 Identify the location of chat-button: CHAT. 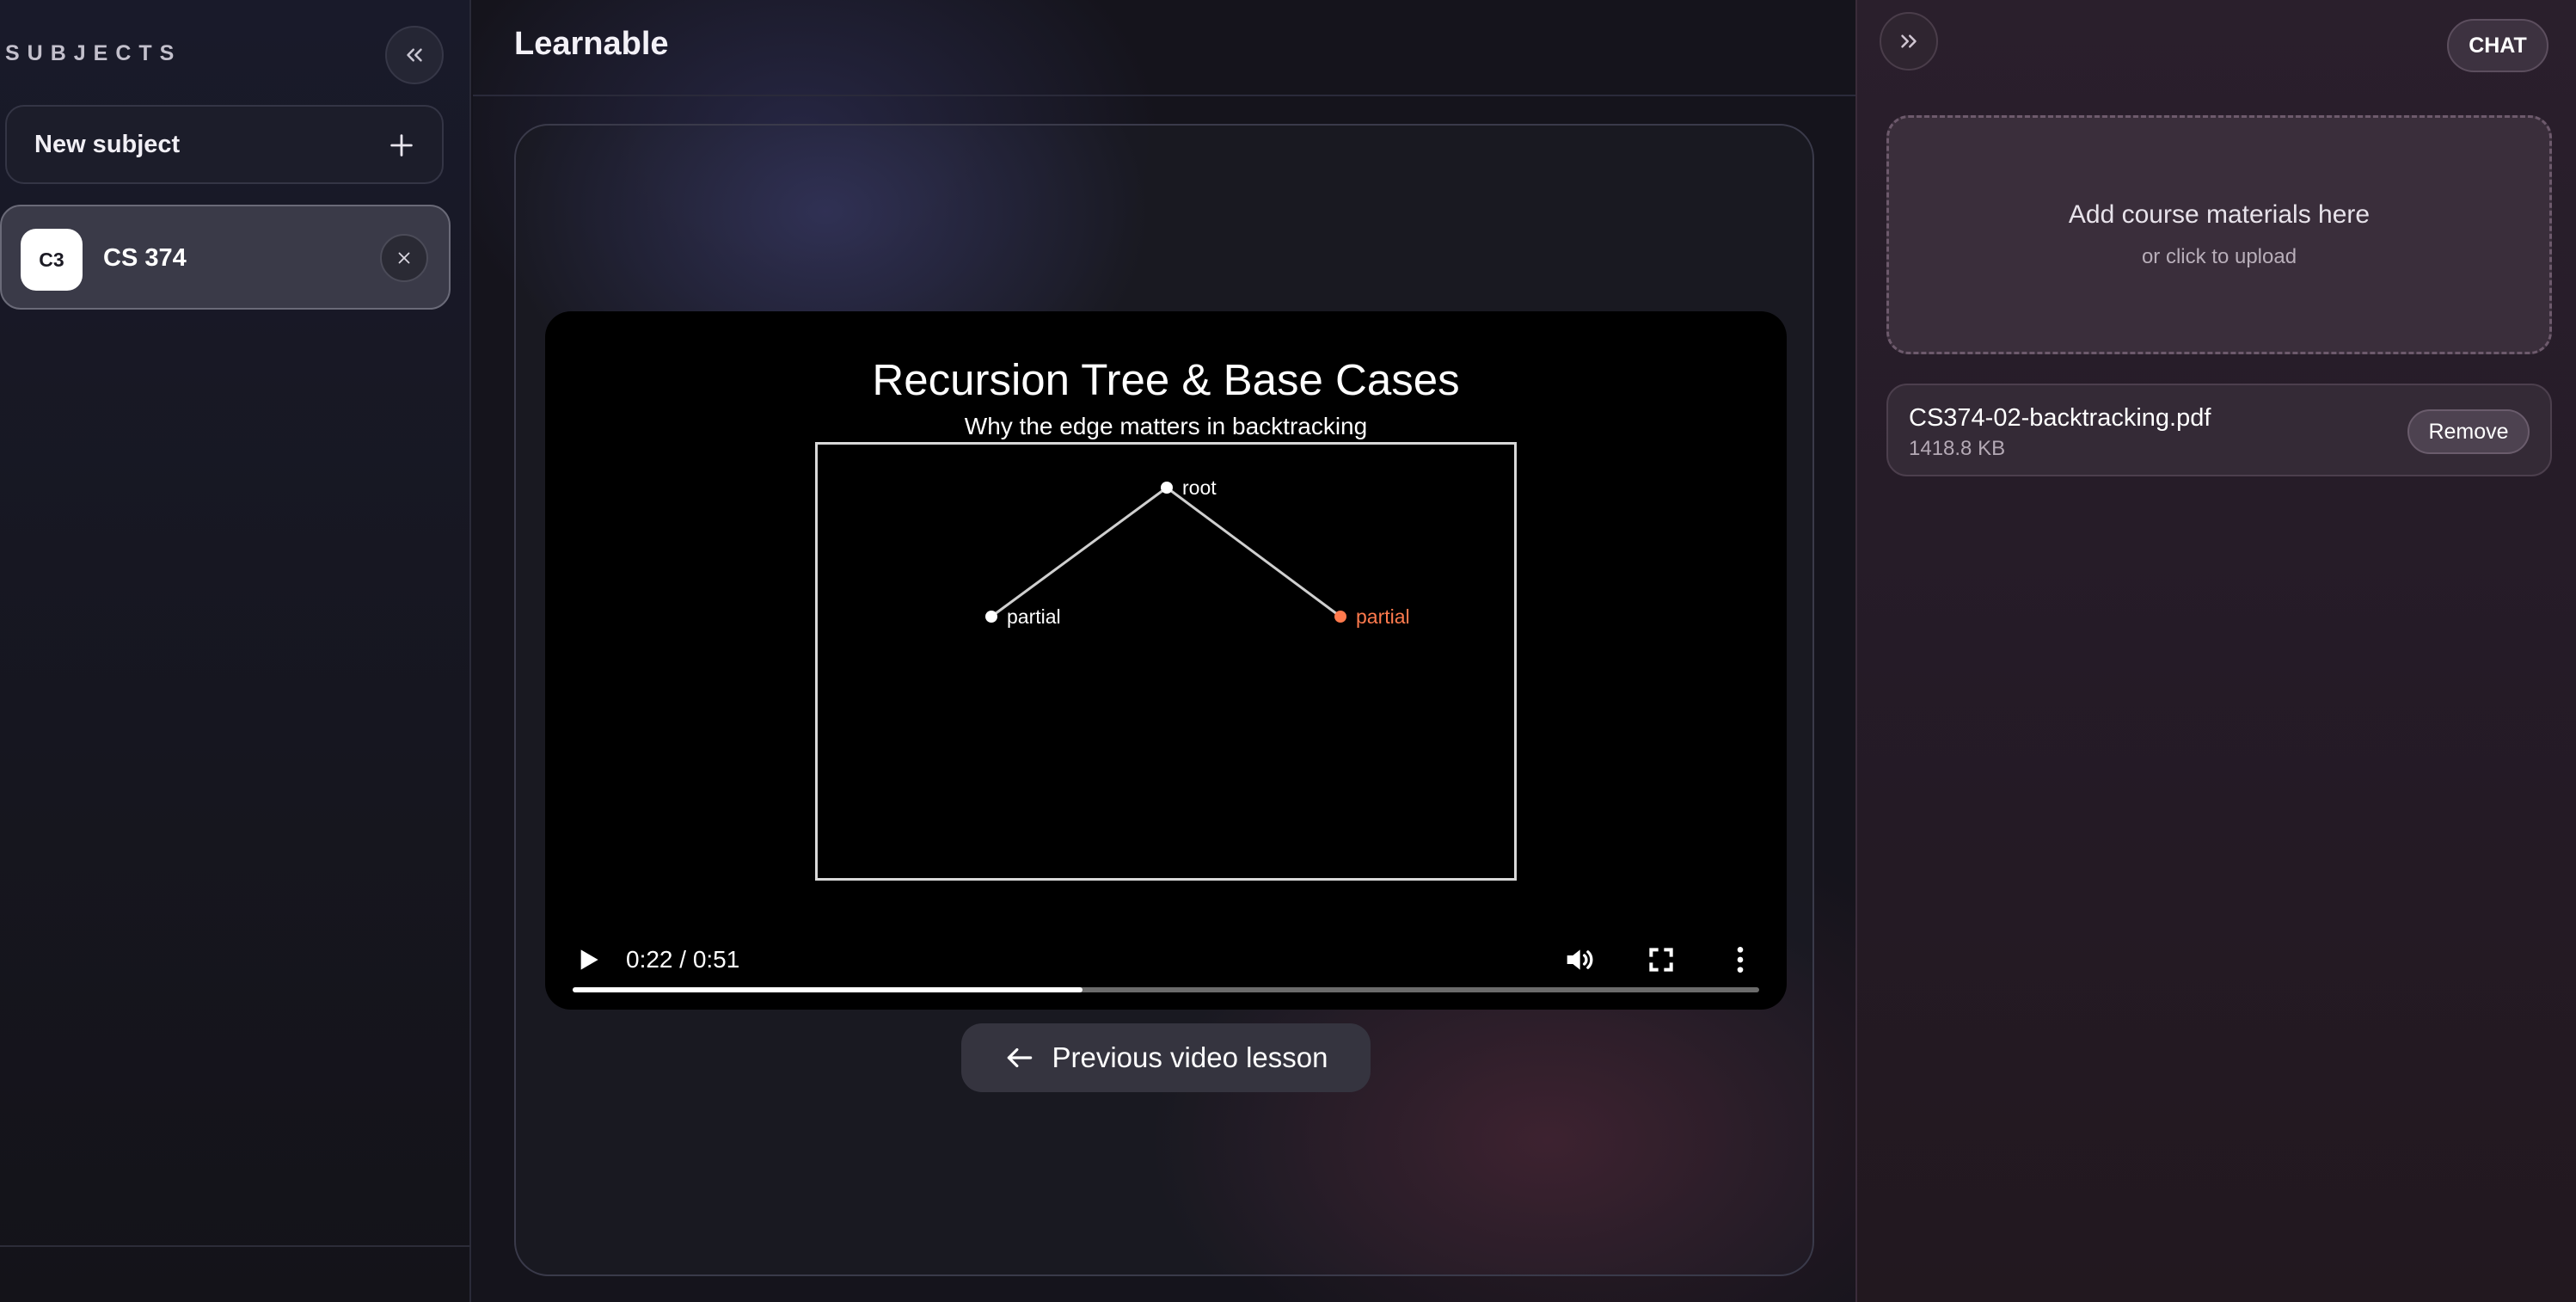
(2497, 46).